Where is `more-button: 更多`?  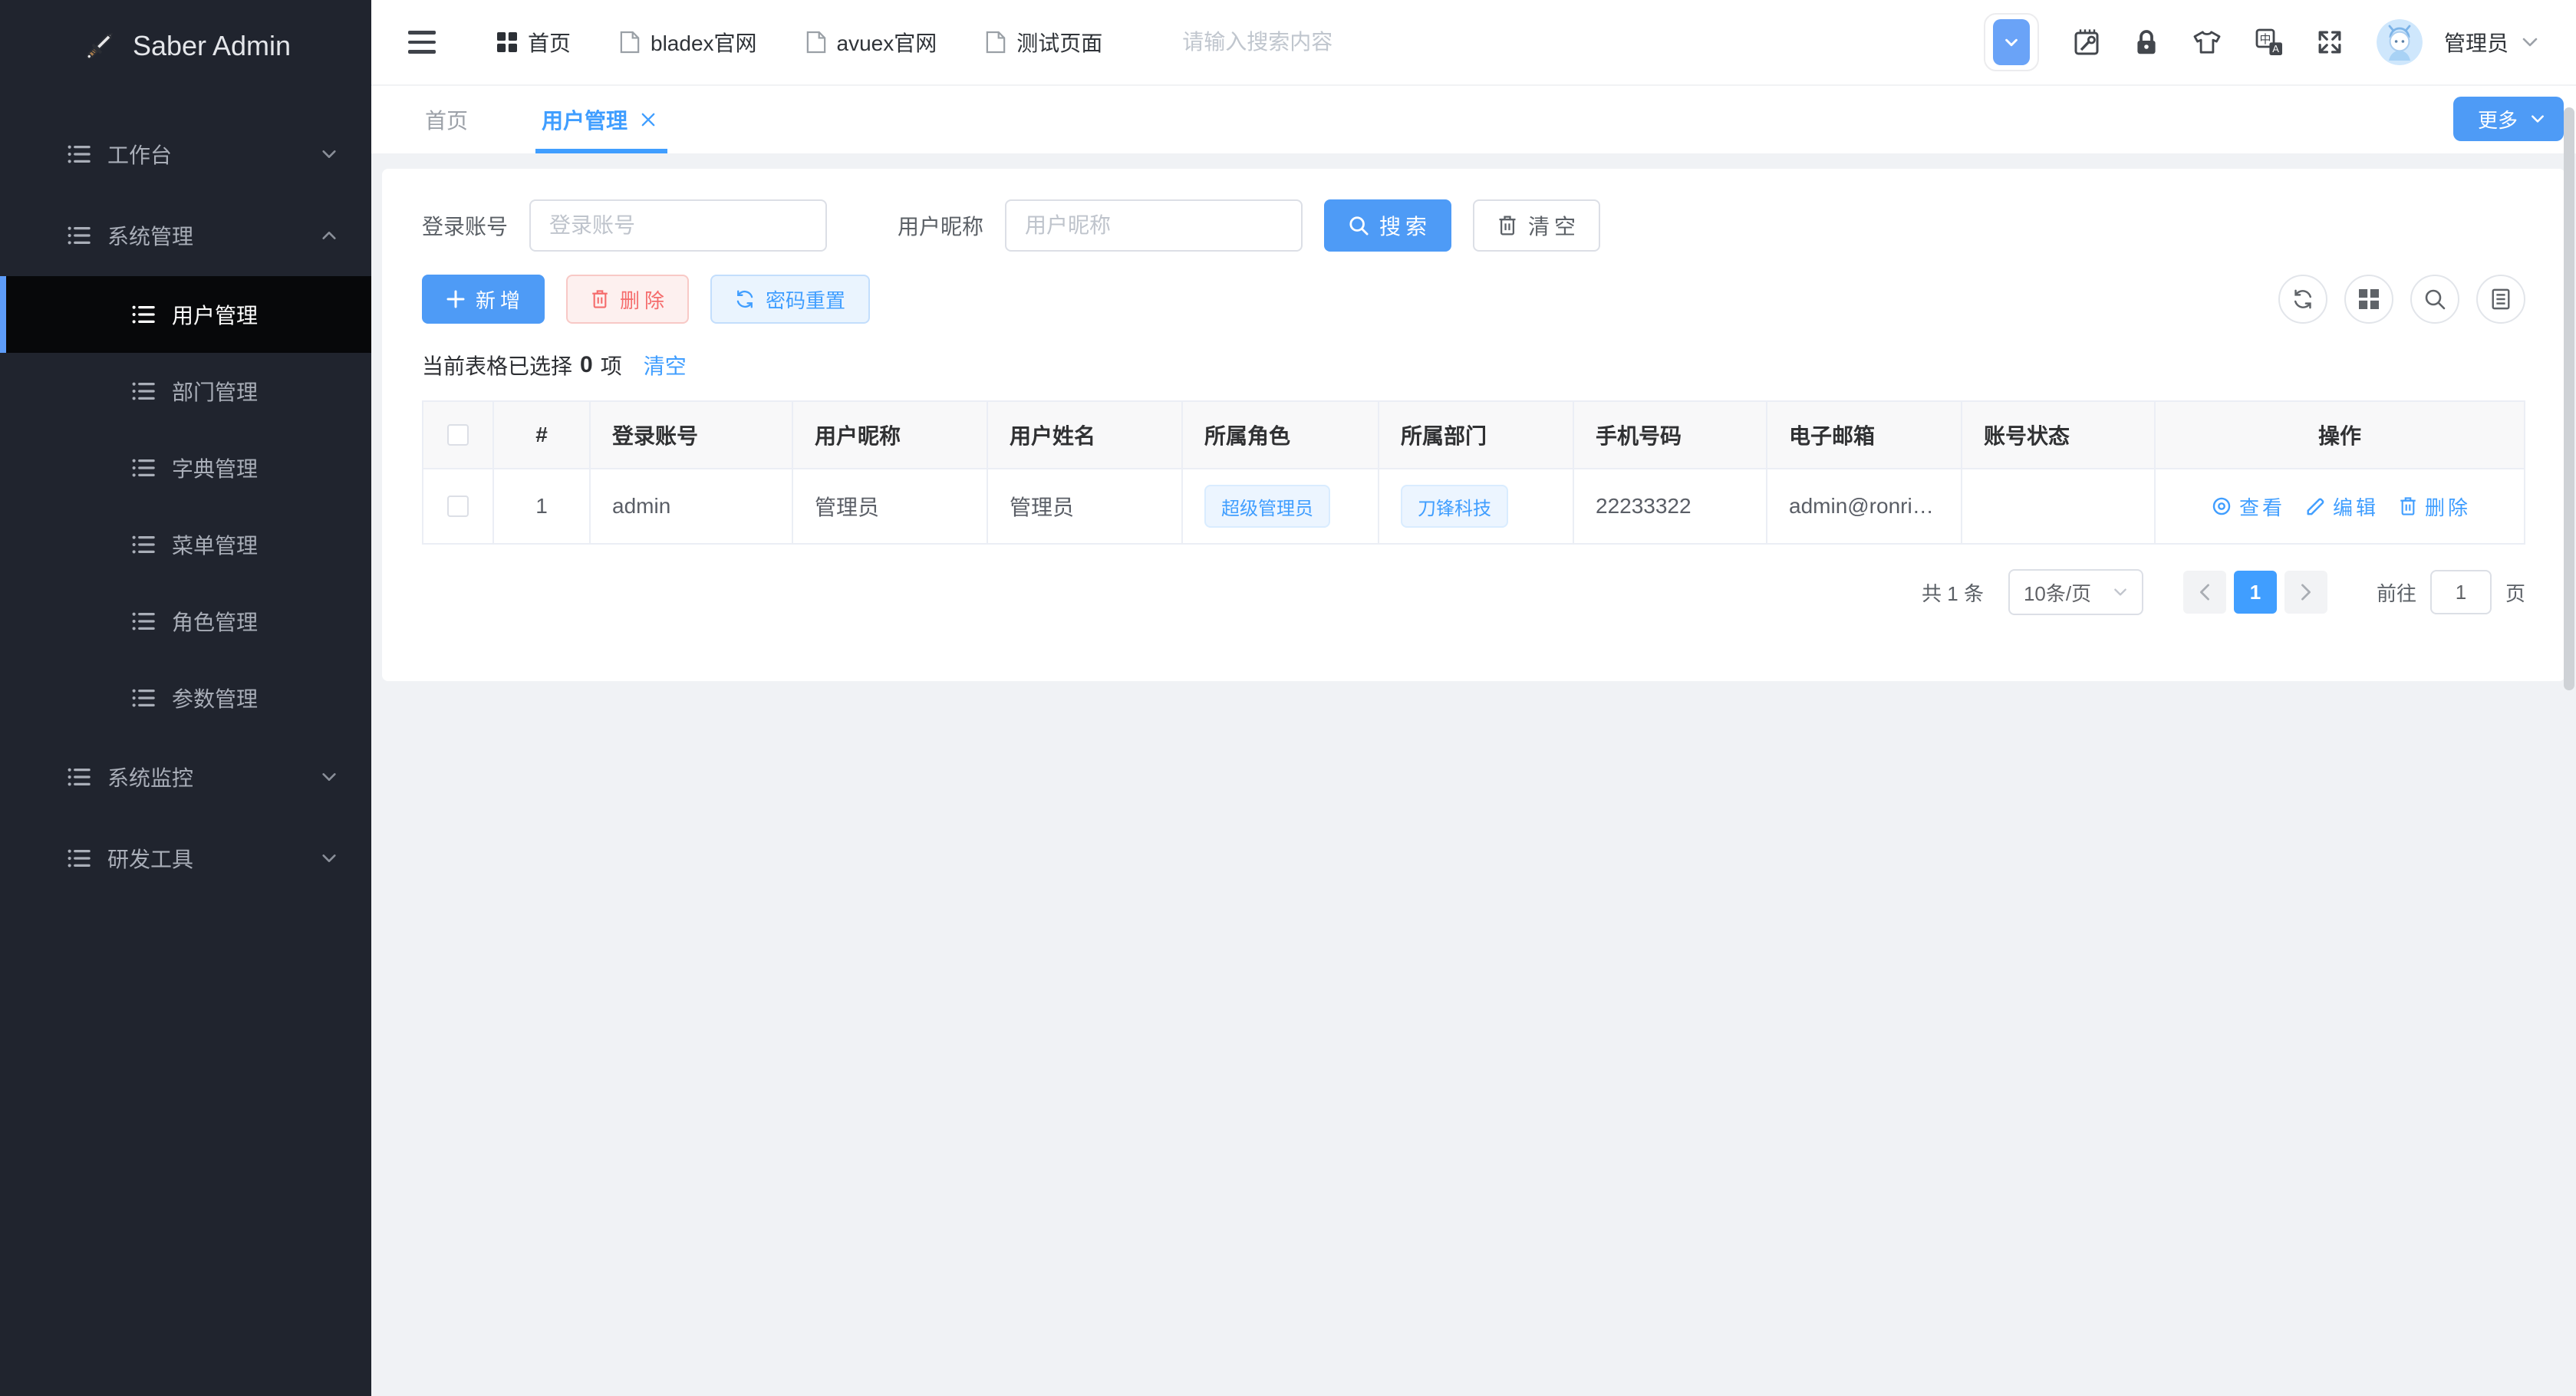
more-button: 更多 is located at coordinates (2508, 119).